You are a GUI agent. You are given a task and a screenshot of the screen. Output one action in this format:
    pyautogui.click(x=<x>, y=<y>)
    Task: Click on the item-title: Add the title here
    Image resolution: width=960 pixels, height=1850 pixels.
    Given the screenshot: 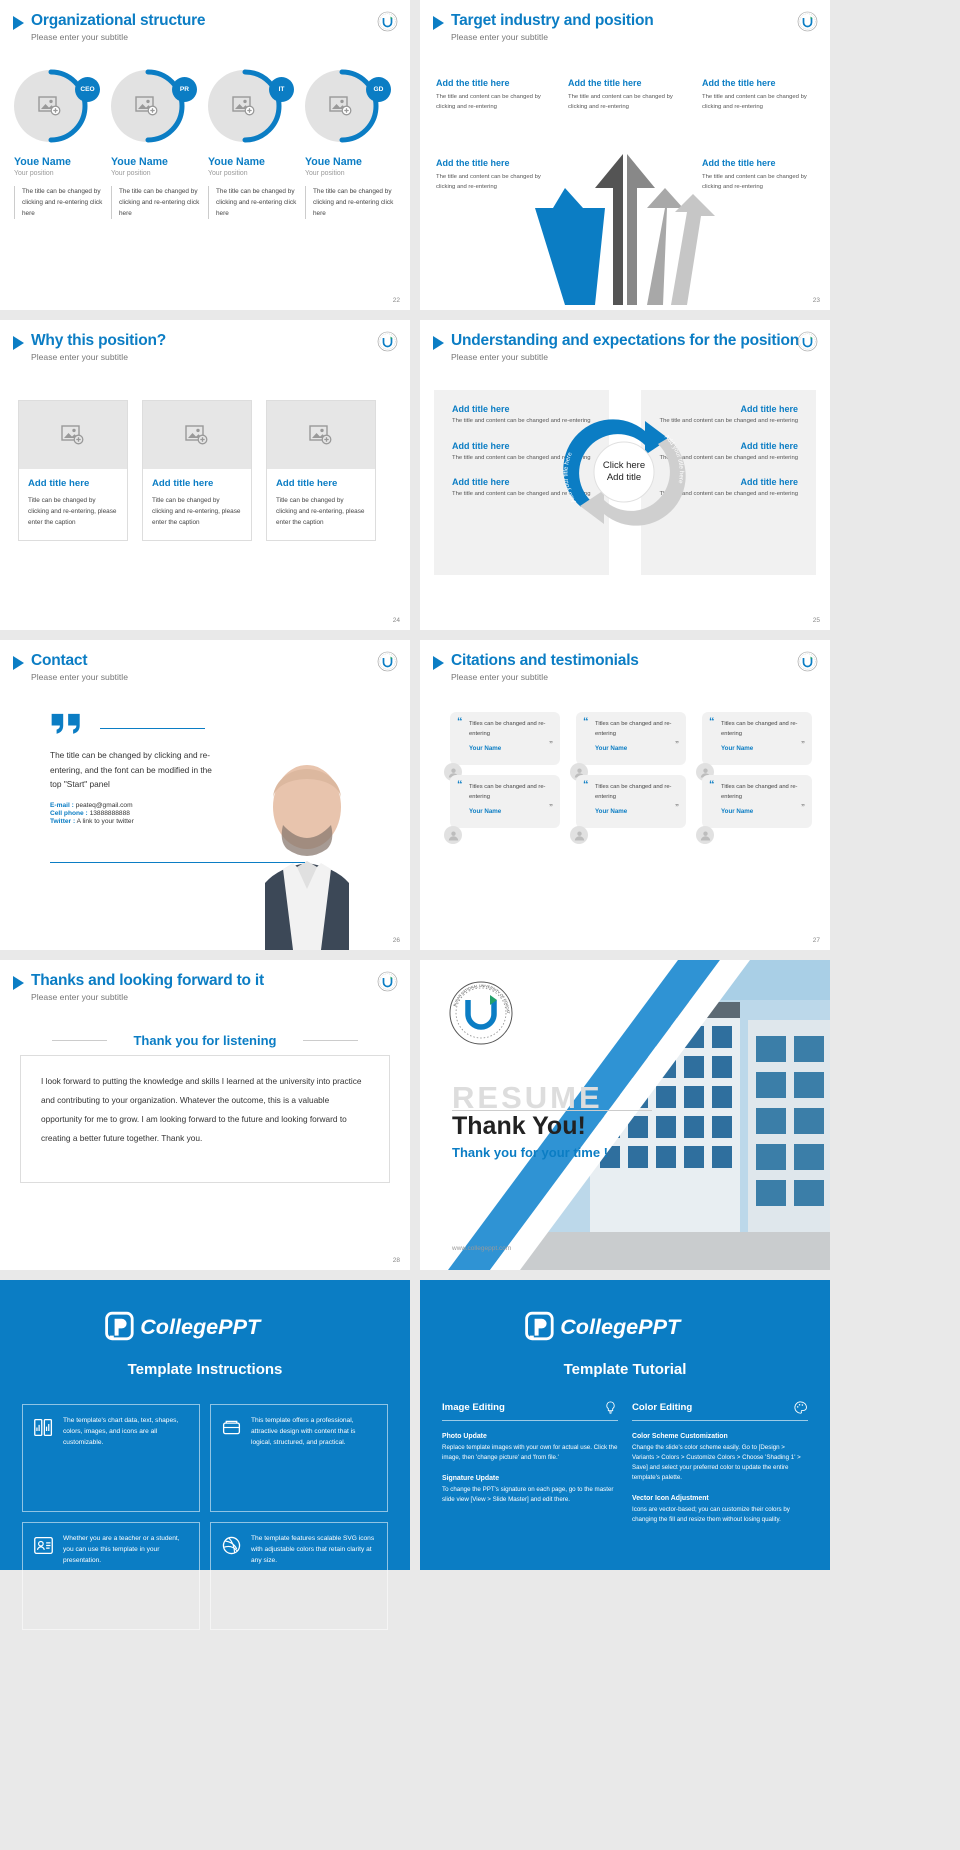 What is the action you would take?
    pyautogui.click(x=739, y=83)
    